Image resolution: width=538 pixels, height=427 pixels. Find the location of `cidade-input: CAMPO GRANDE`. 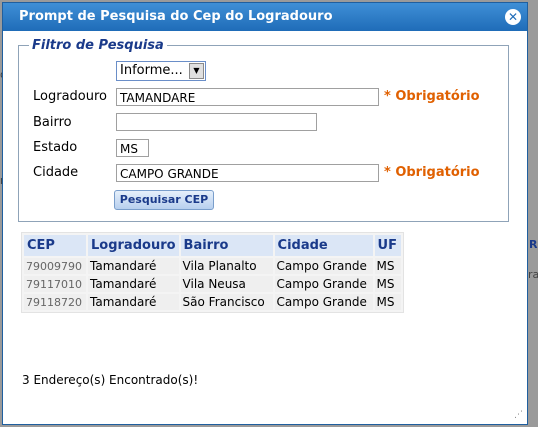

cidade-input: CAMPO GRANDE is located at coordinates (247, 173).